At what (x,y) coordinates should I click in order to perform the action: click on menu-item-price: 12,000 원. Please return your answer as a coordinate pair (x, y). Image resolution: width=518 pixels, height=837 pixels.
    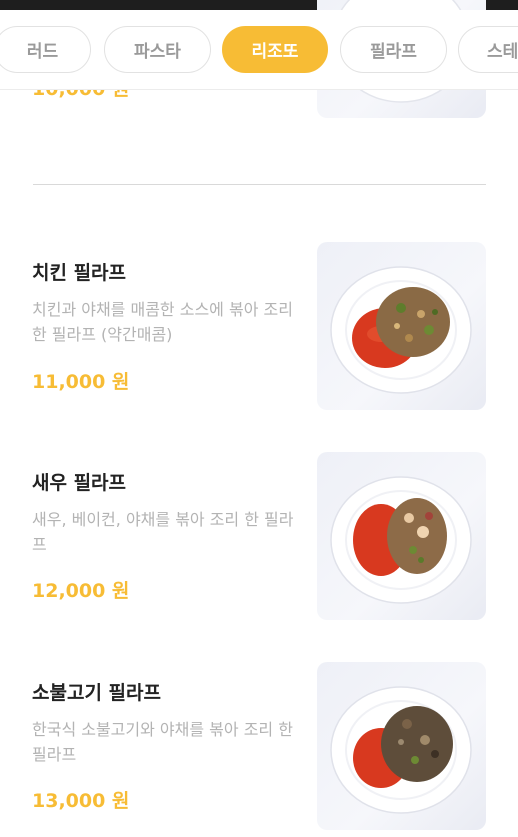
    Looking at the image, I should click on (81, 591).